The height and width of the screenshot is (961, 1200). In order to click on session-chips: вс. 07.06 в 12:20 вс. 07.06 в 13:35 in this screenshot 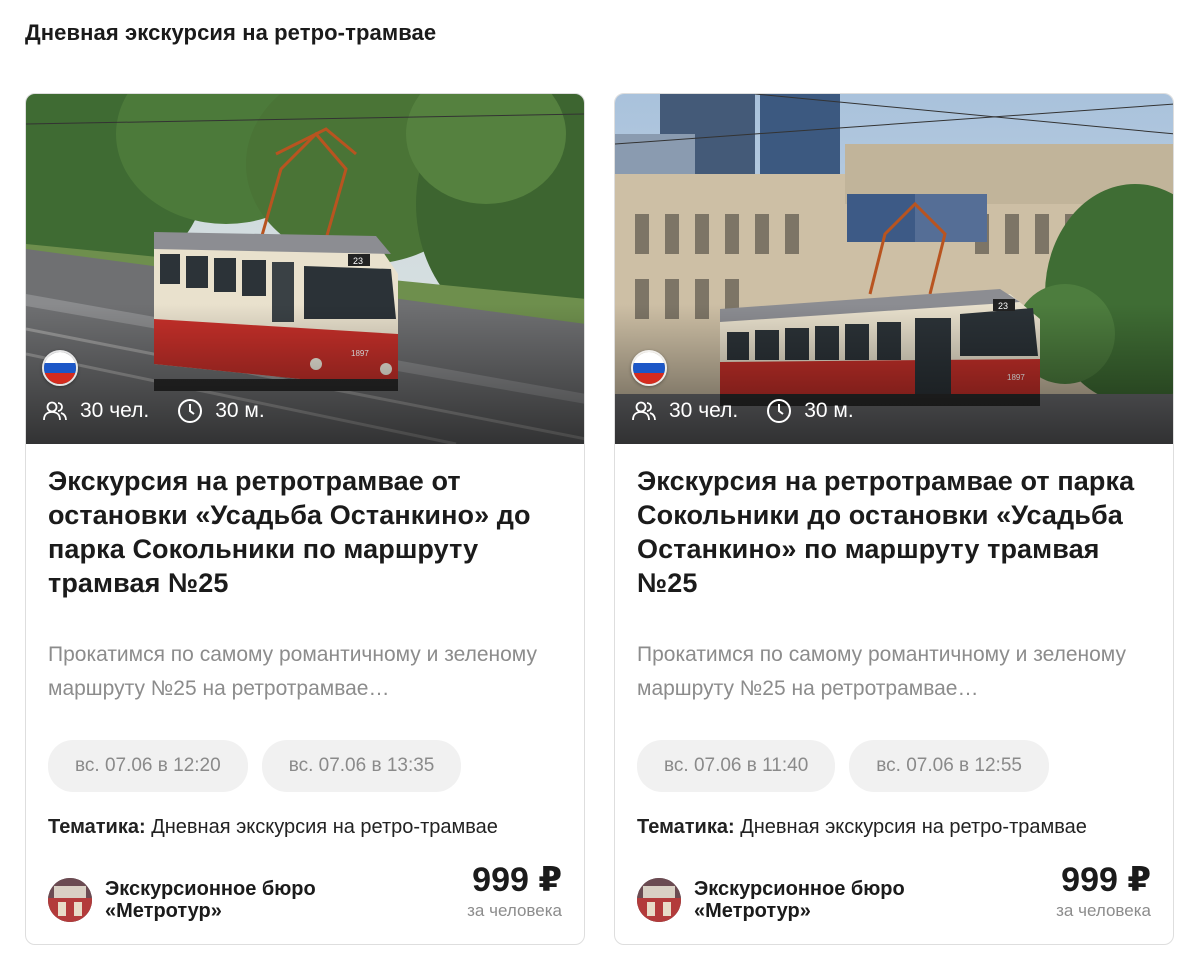, I will do `click(305, 766)`.